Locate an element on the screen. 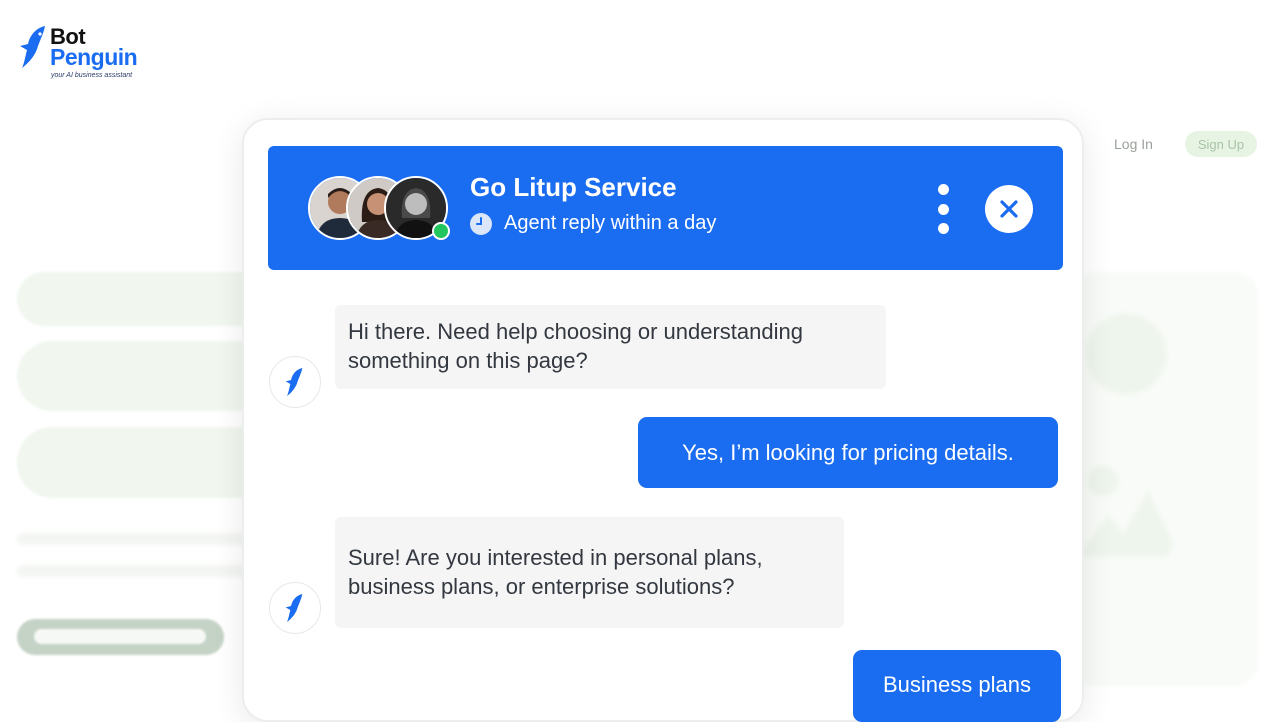 This screenshot has height=722, width=1288. close-icon is located at coordinates (1009, 209).